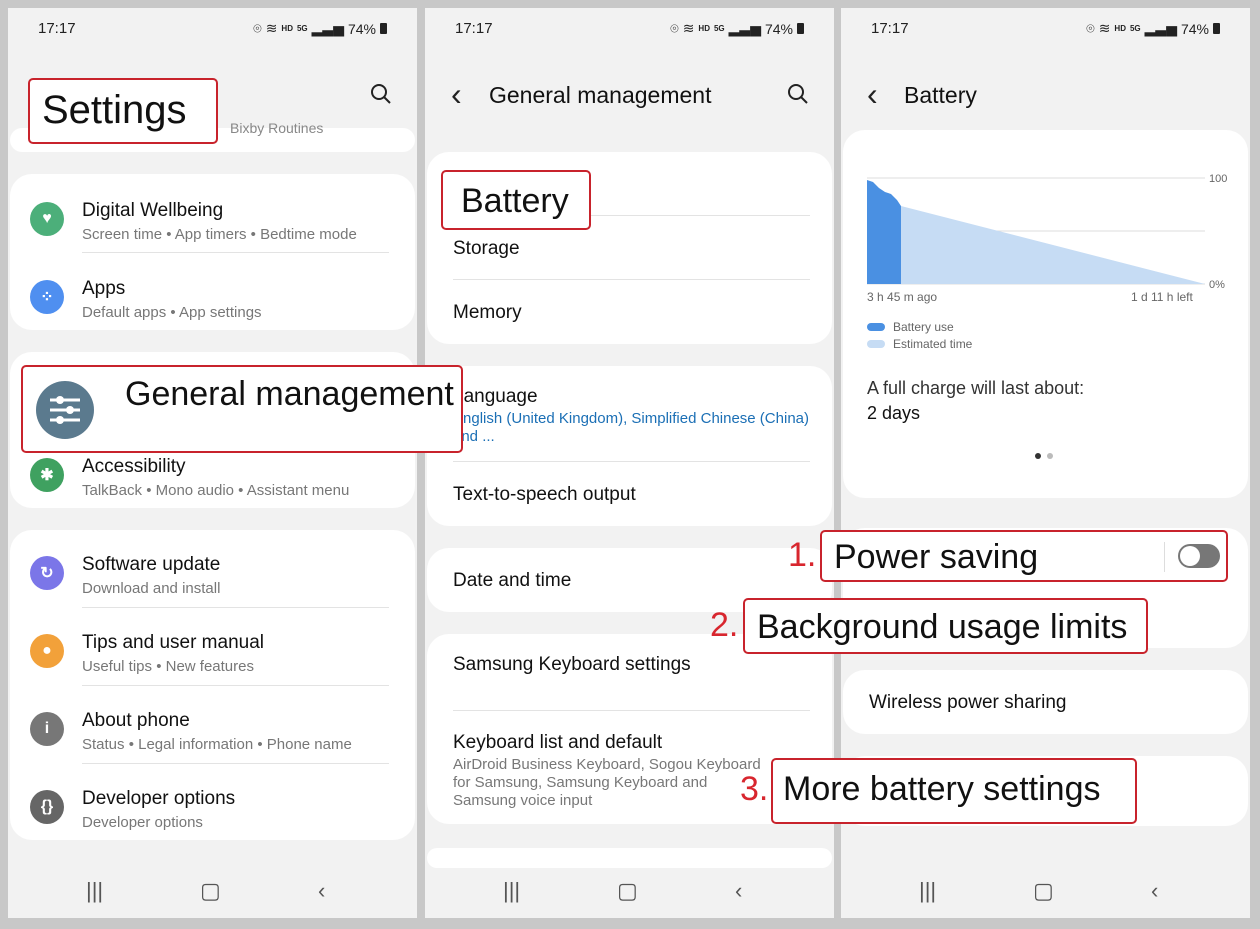  Describe the element at coordinates (894, 413) in the screenshot. I see `full-charge-value: 2 days` at that location.